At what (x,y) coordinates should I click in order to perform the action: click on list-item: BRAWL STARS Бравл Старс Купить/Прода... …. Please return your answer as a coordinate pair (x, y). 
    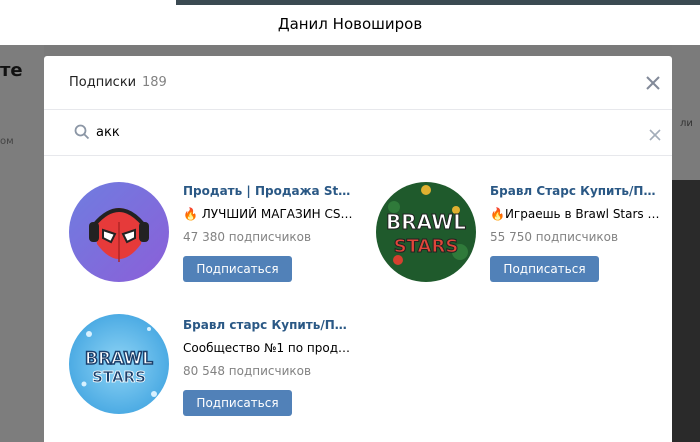
    Looking at the image, I should click on (521, 237).